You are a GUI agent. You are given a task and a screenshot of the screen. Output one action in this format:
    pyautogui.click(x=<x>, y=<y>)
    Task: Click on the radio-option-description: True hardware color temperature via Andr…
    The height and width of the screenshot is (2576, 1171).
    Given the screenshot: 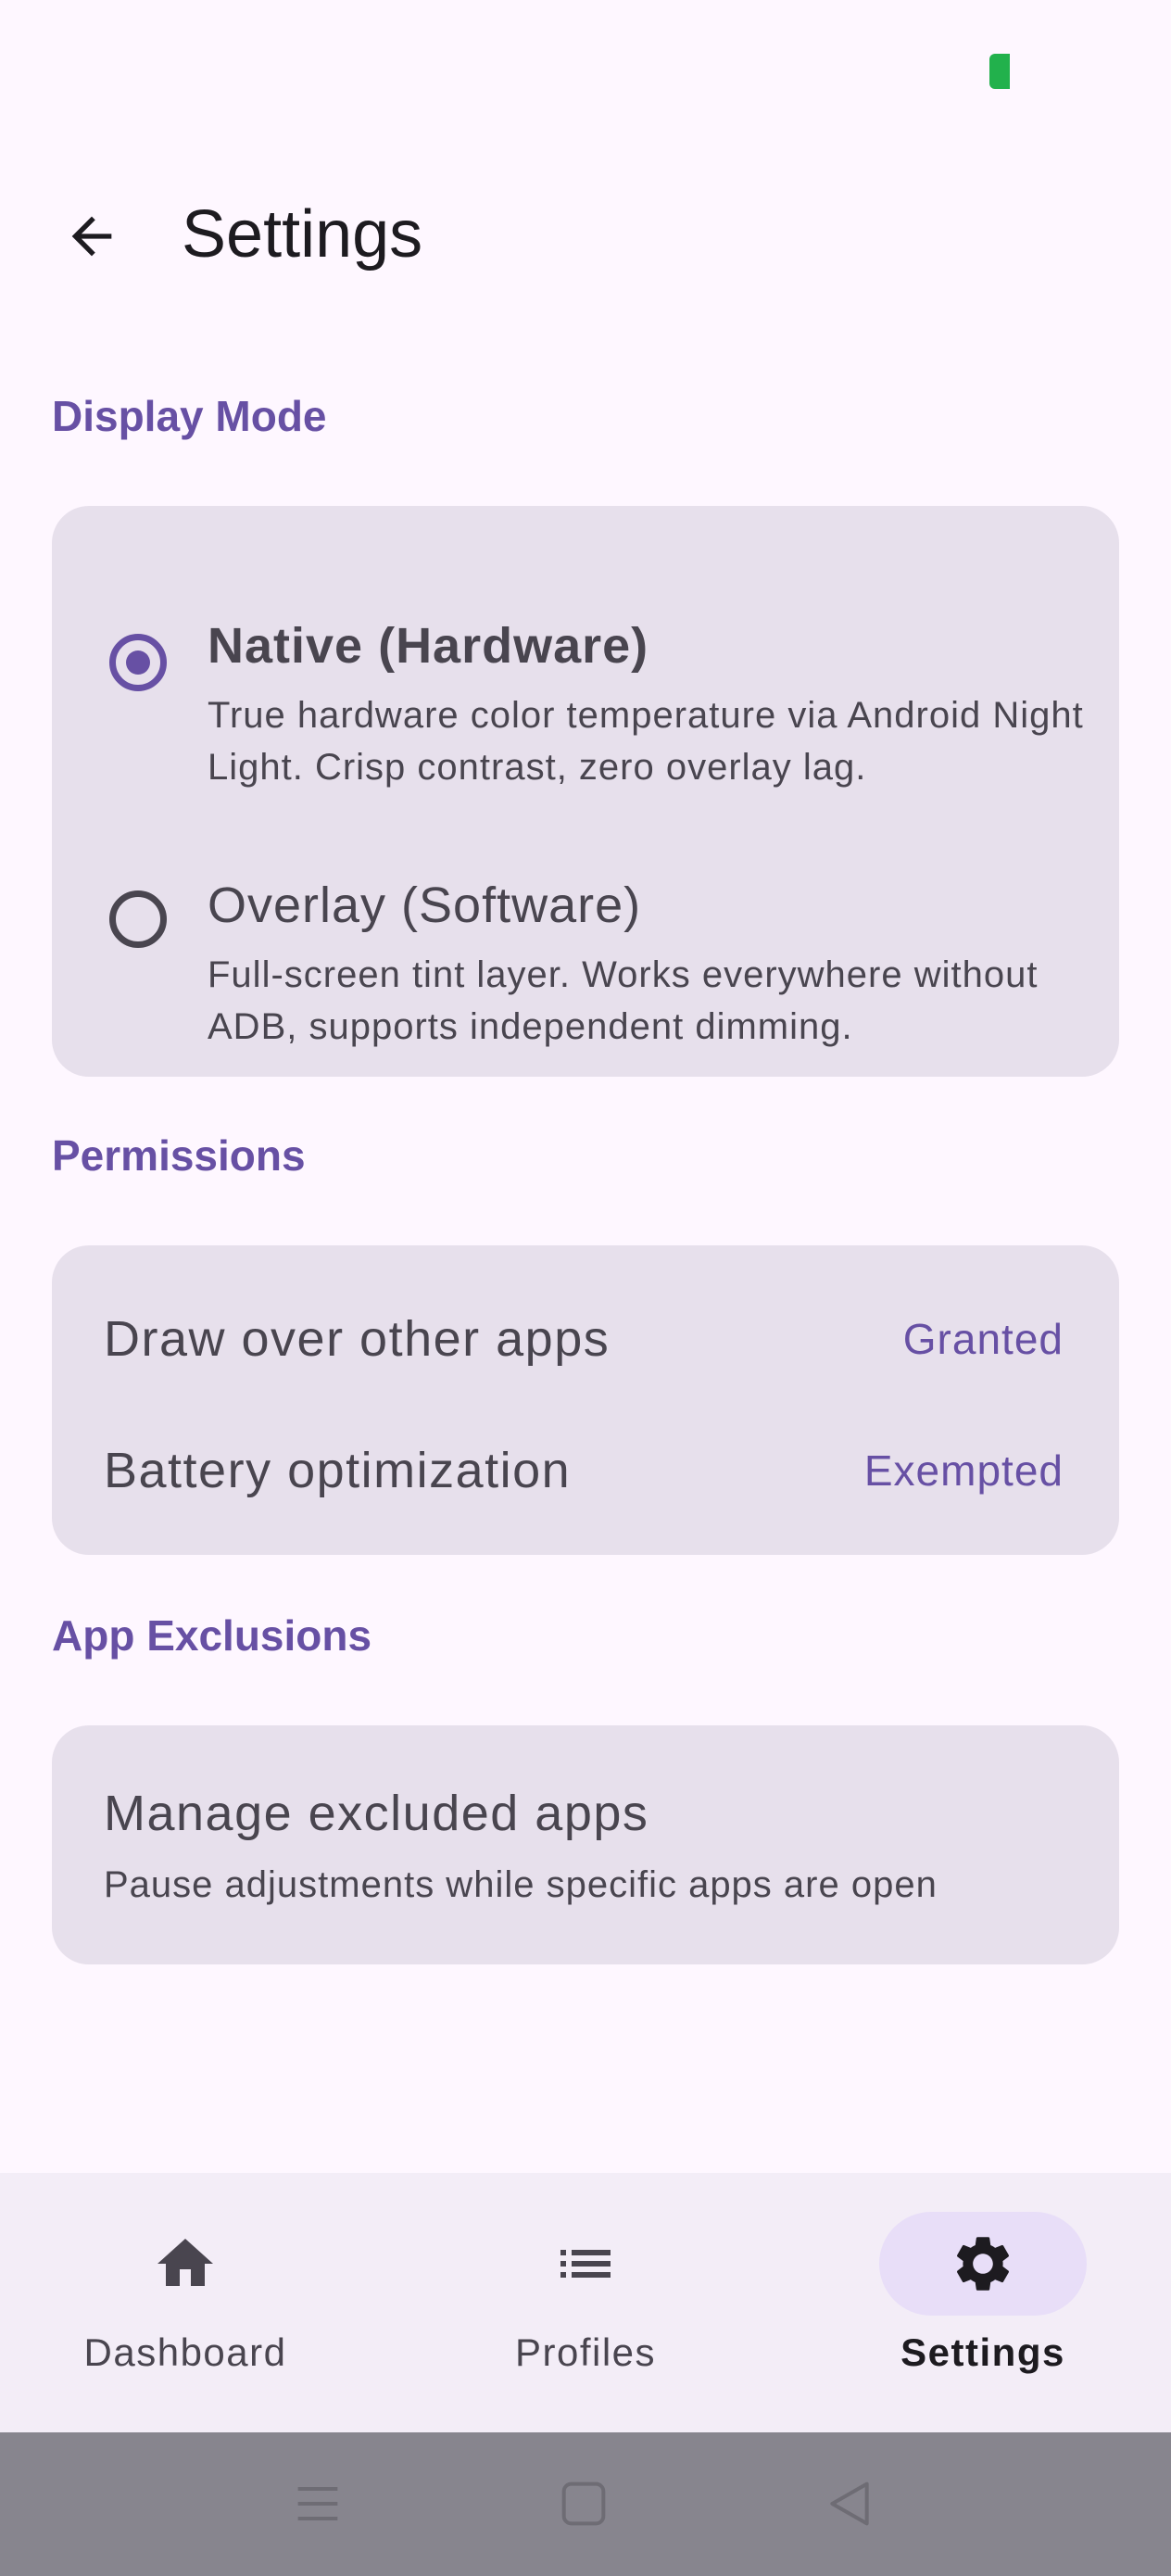 What is the action you would take?
    pyautogui.click(x=646, y=741)
    